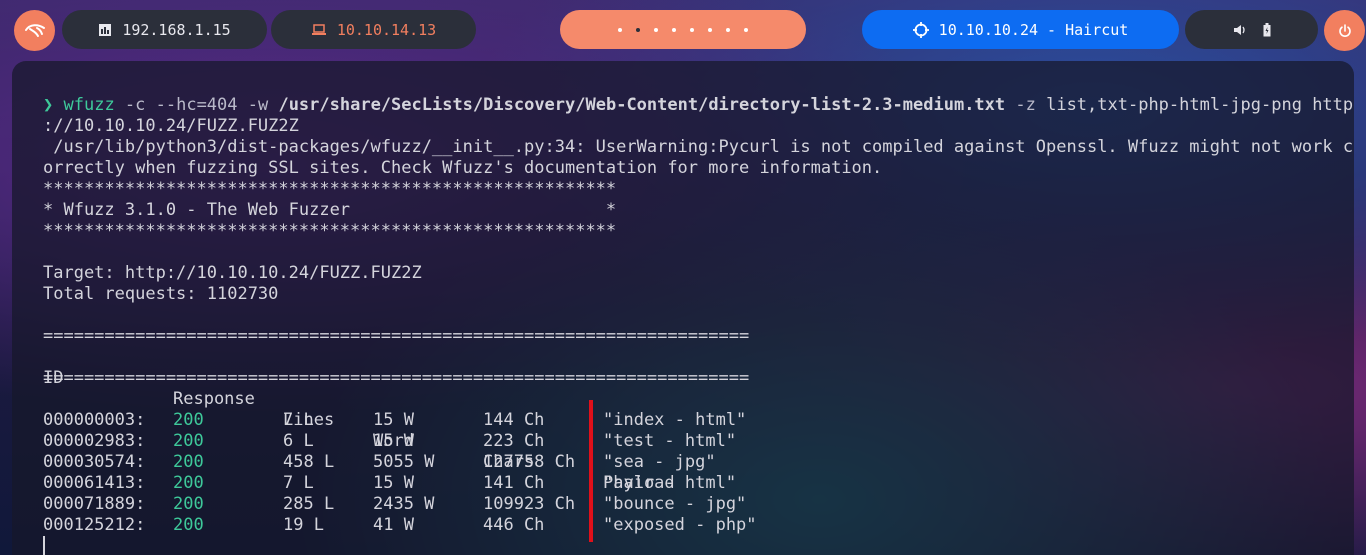 The image size is (1366, 555). I want to click on row-id: 000125212:, so click(94, 525).